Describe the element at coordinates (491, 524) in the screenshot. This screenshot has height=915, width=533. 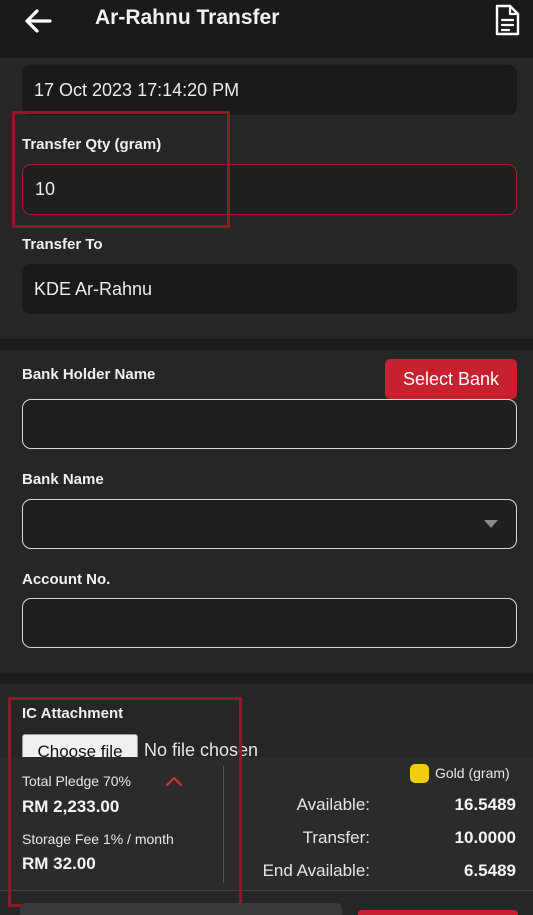
I see `caret-down-icon` at that location.